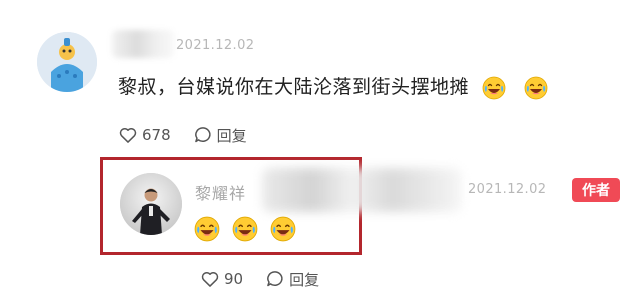  Describe the element at coordinates (362, 190) in the screenshot. I see `blurred-text` at that location.